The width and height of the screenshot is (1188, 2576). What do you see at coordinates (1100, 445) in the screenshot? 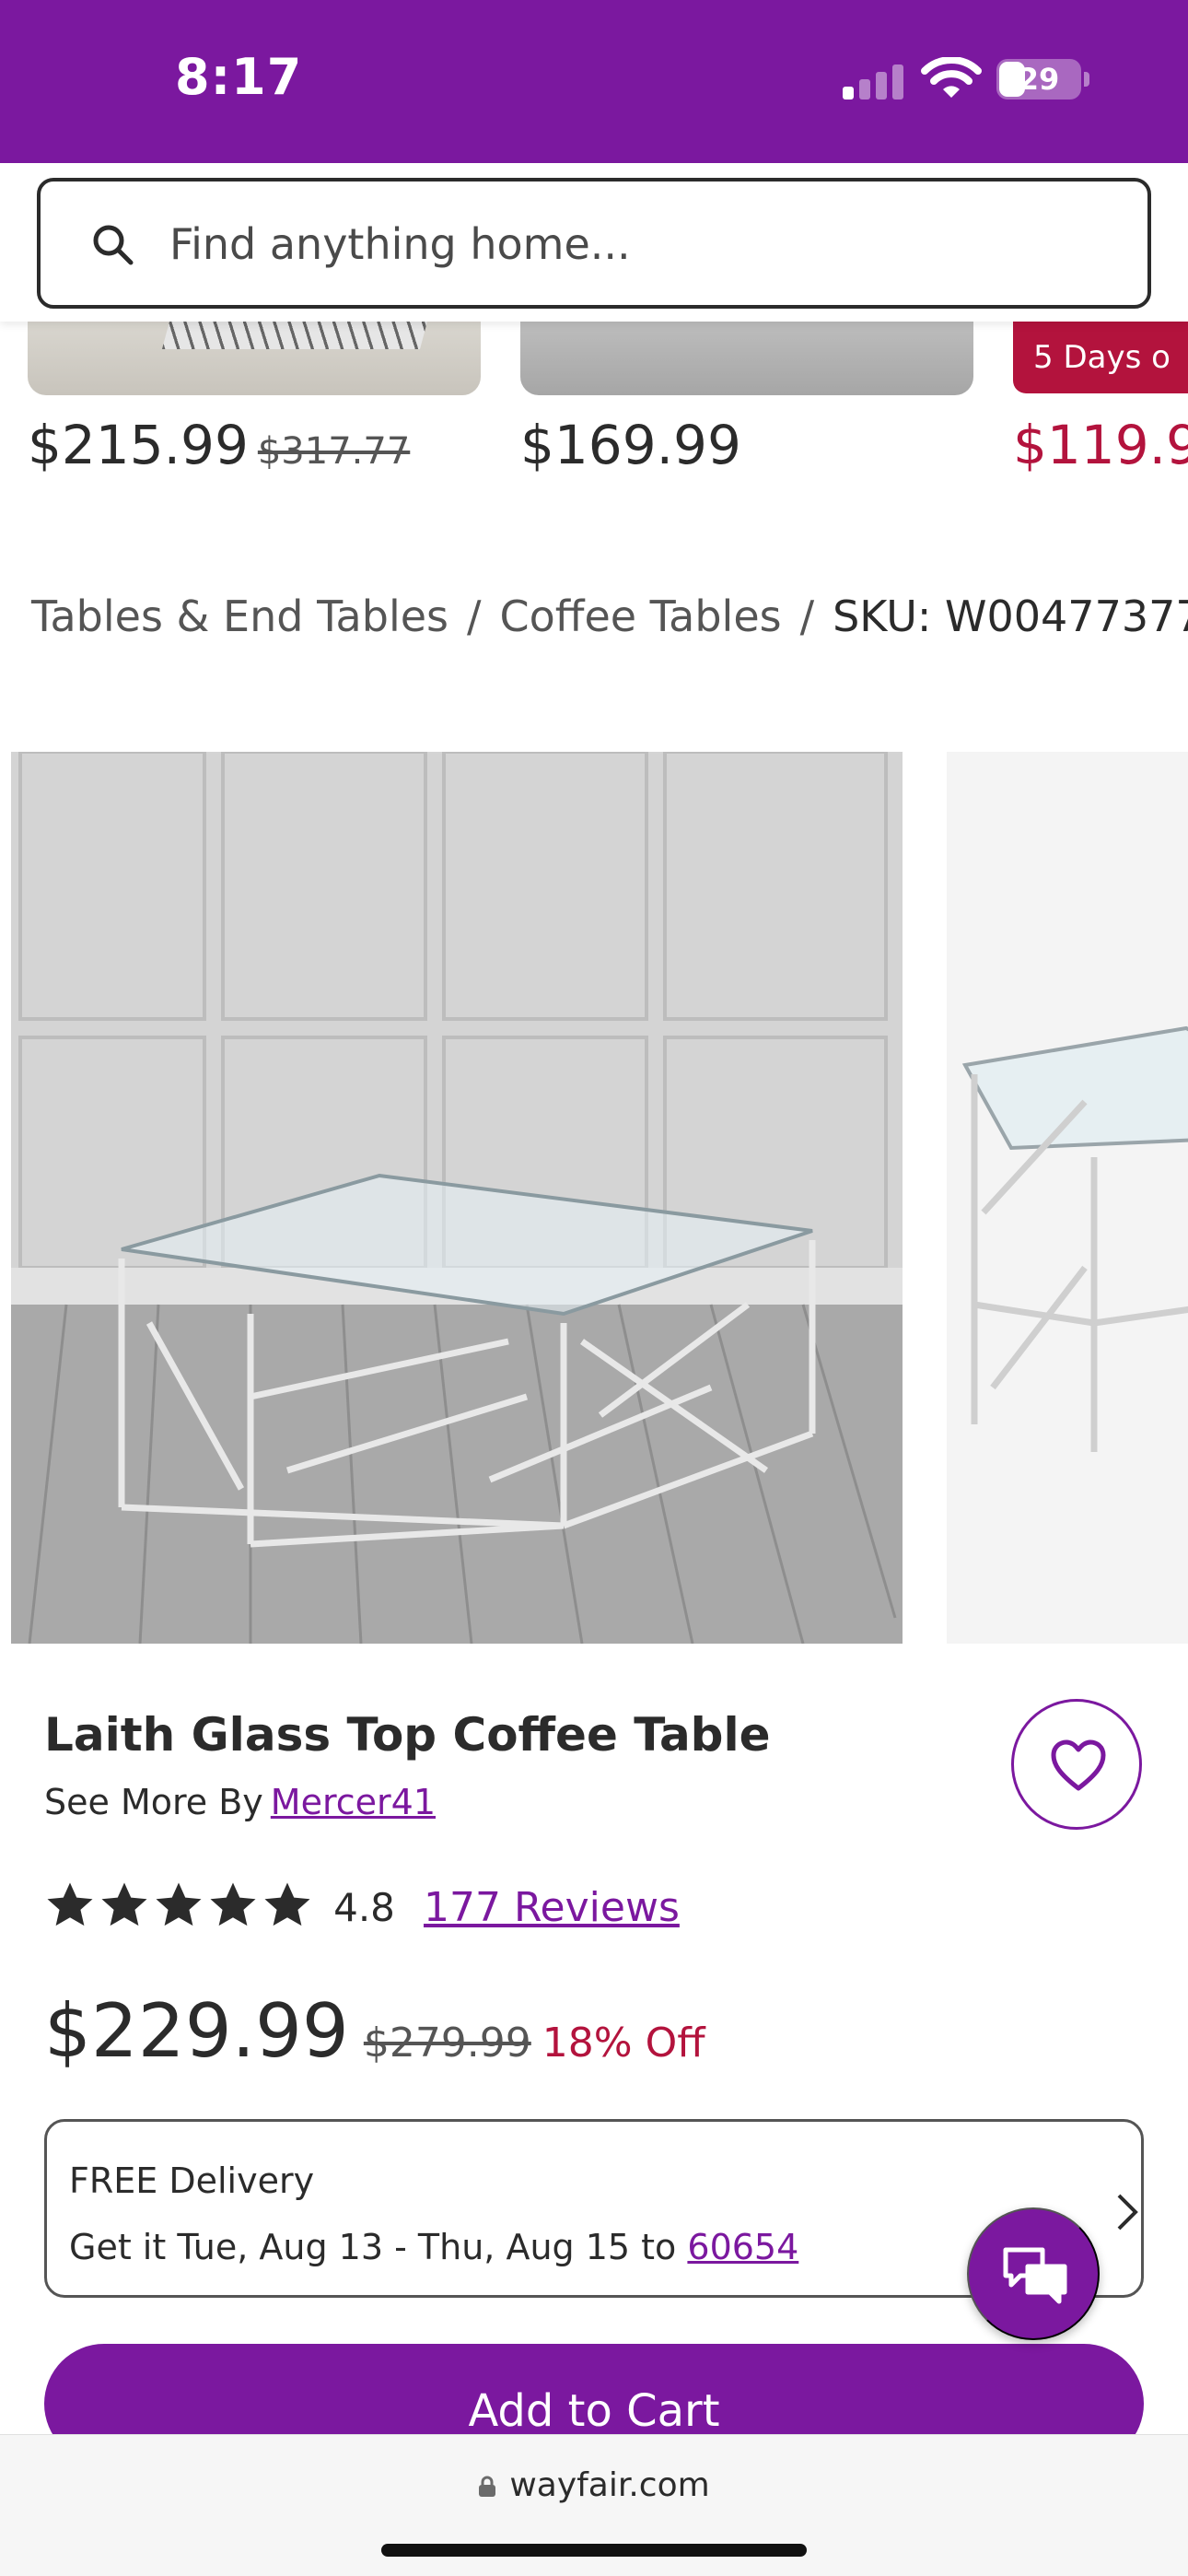
I see `related-product-price: $119.9` at bounding box center [1100, 445].